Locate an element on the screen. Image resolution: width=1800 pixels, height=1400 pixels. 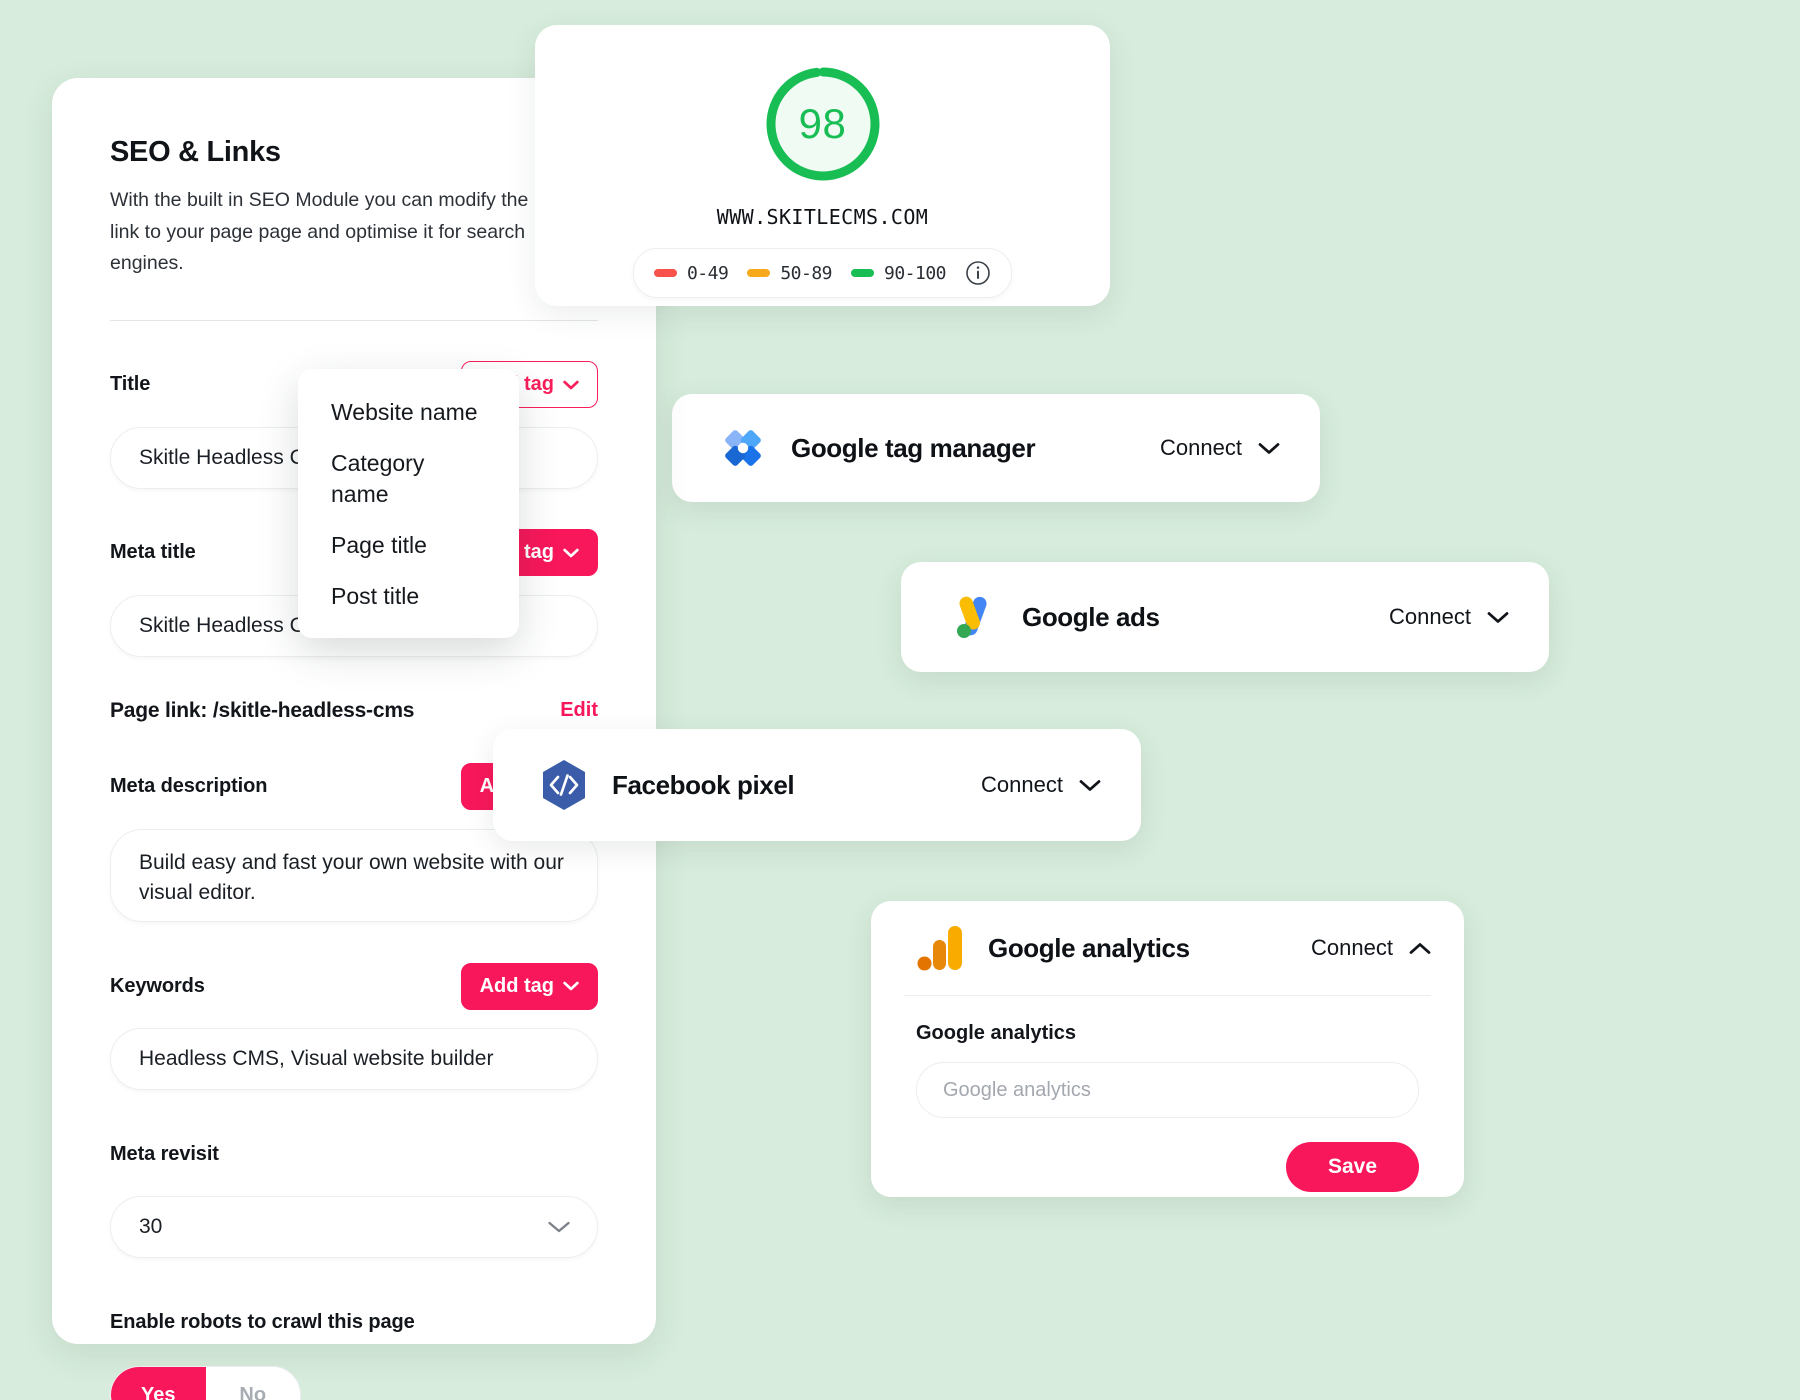
title-label: Title is located at coordinates (130, 384).